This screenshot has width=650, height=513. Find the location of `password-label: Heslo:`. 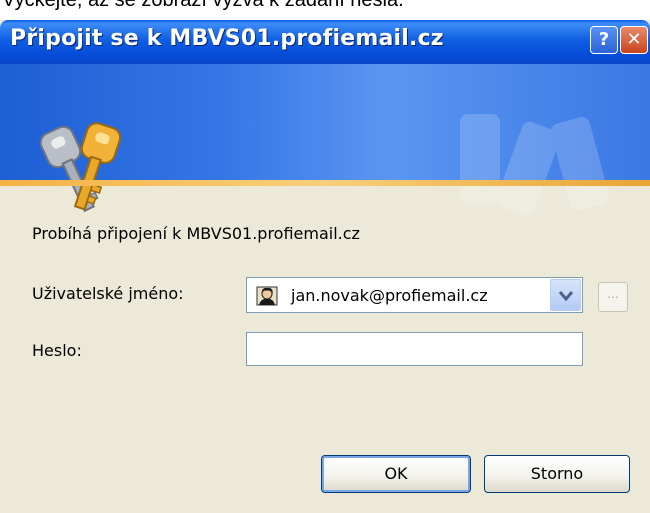

password-label: Heslo: is located at coordinates (57, 350).